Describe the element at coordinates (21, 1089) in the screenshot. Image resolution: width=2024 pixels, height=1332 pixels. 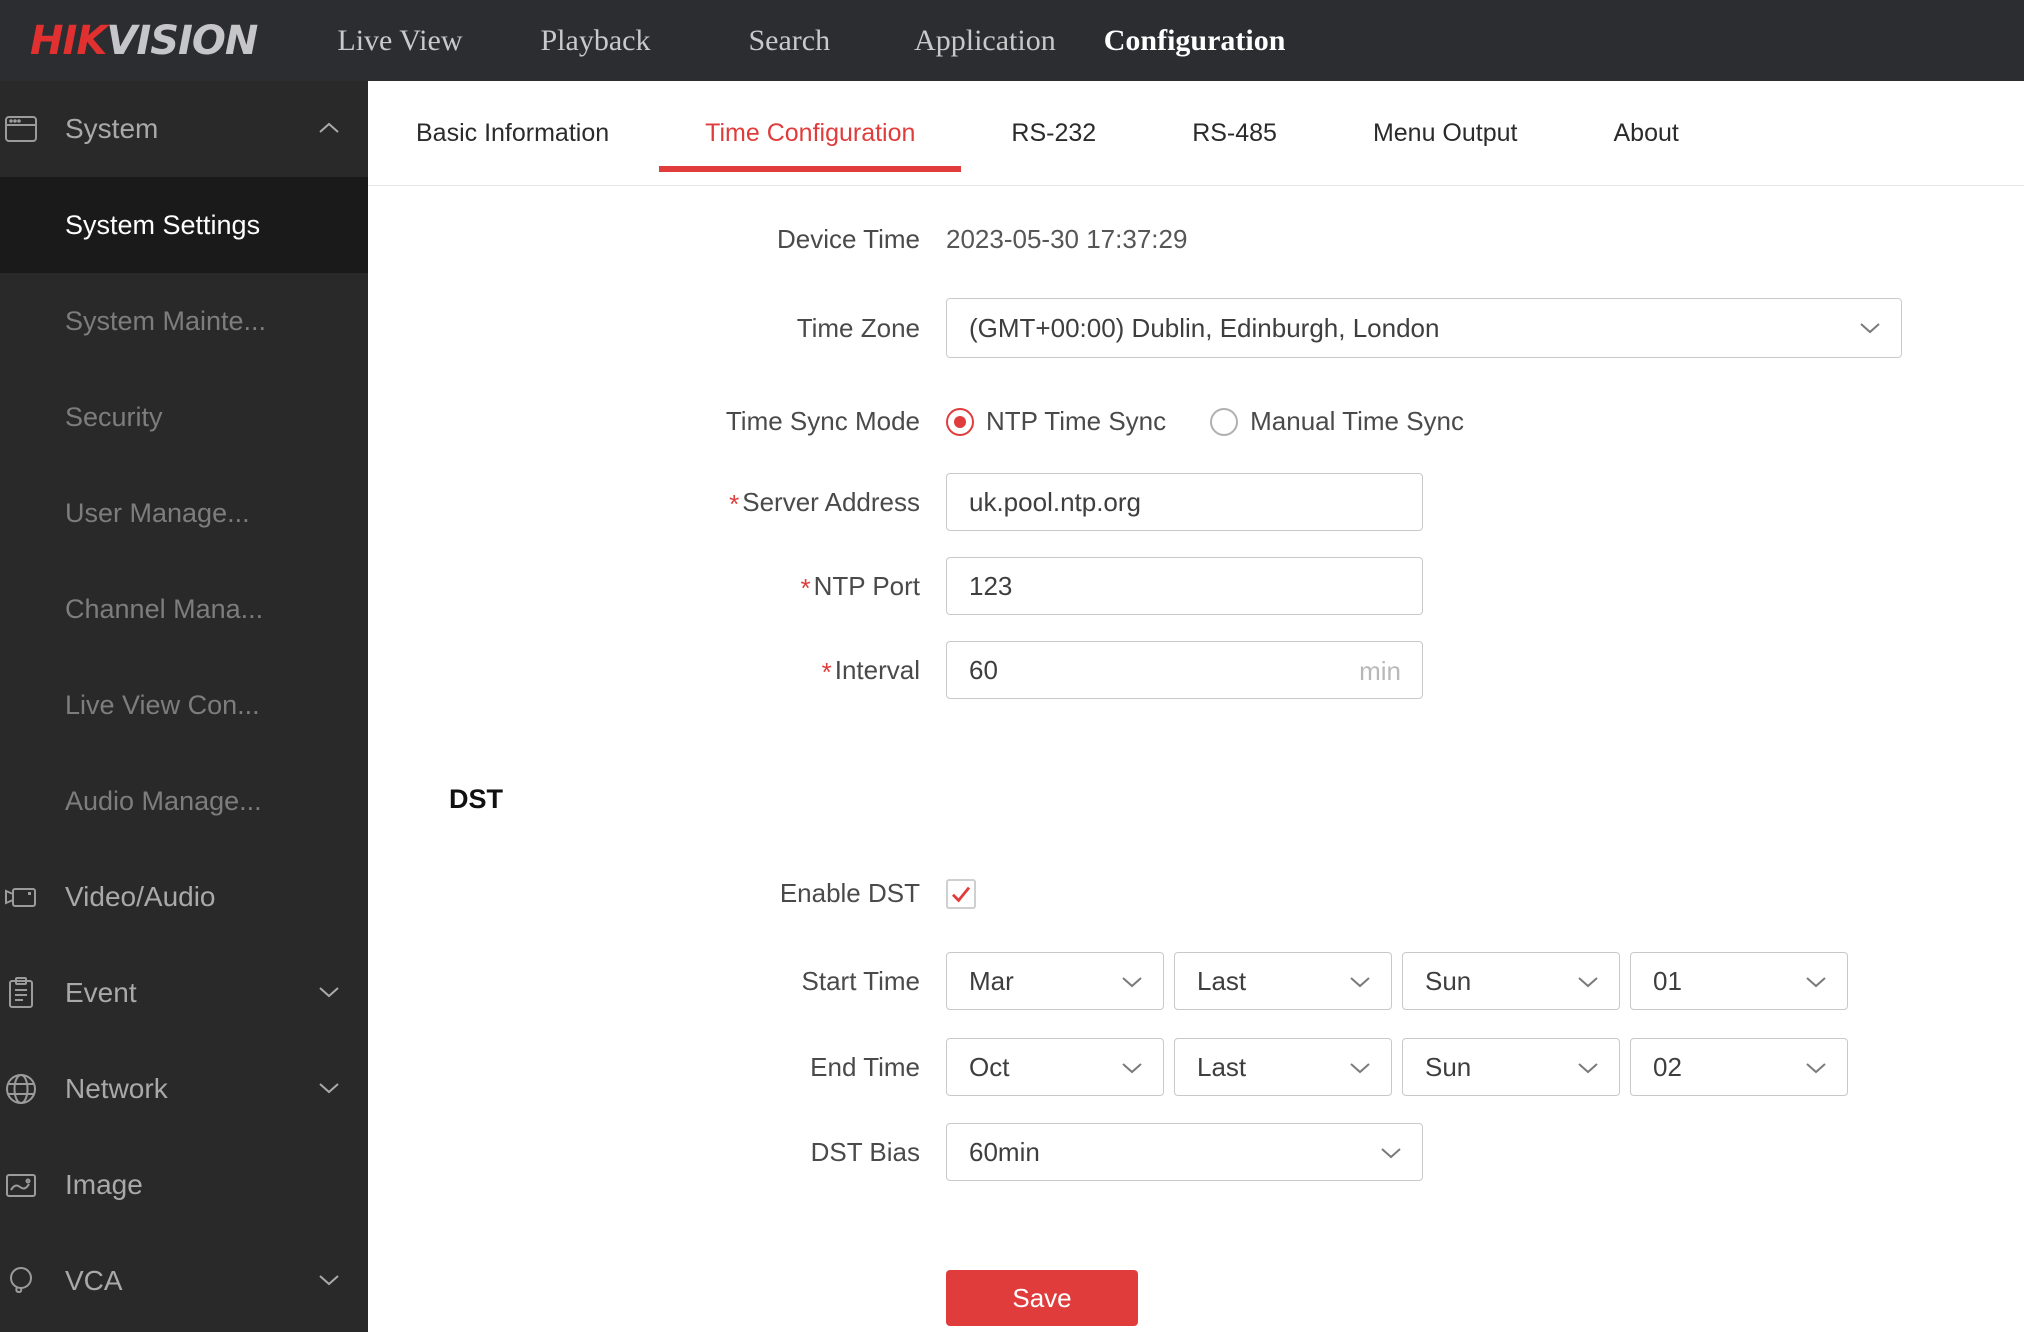
I see `network-globe-icon` at that location.